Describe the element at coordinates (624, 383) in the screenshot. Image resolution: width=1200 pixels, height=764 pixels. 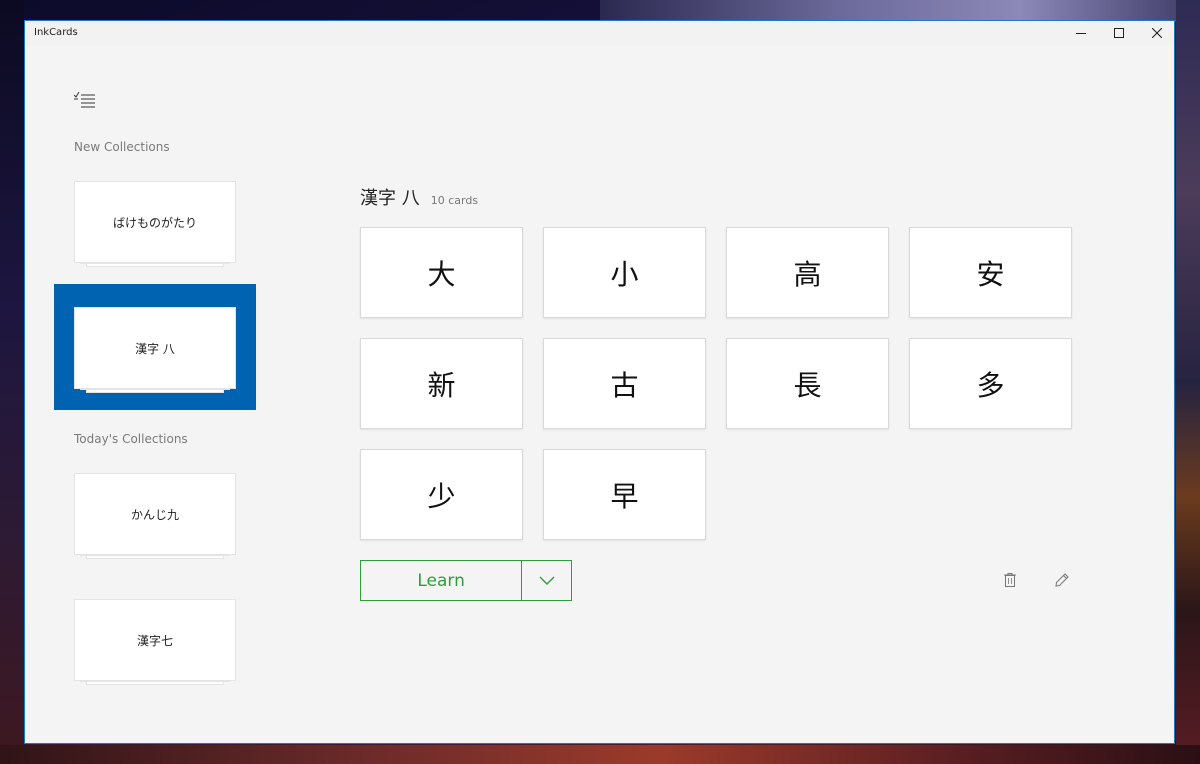
I see `flash-card: 古` at that location.